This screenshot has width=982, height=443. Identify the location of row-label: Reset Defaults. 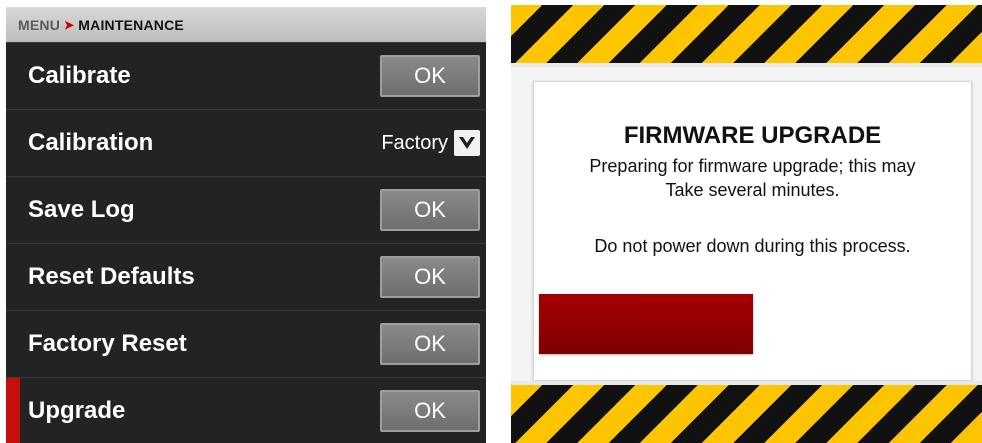
(111, 276).